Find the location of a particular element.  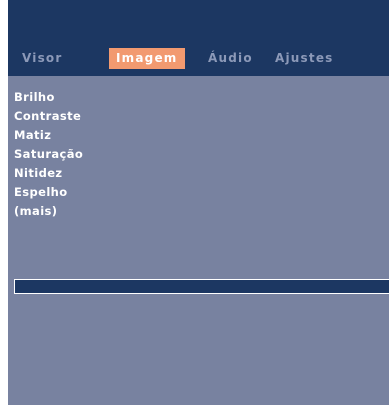

tab-ajustes: Ajustes is located at coordinates (304, 58).